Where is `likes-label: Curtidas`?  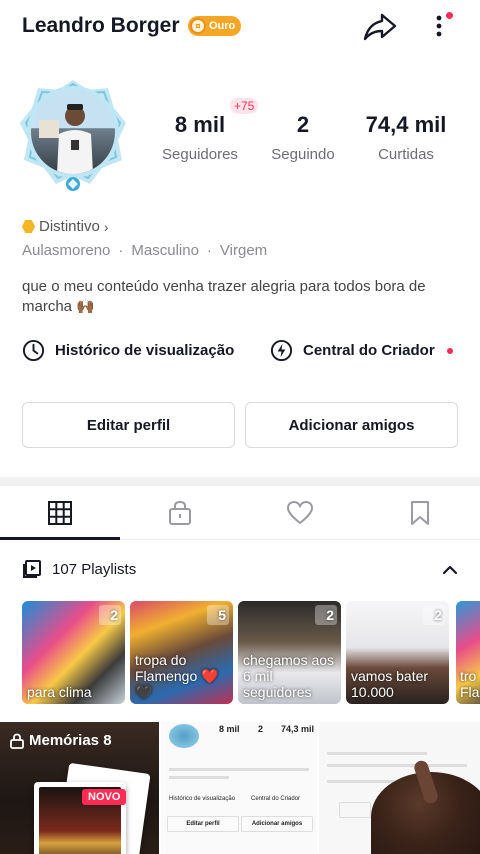
likes-label: Curtidas is located at coordinates (406, 154).